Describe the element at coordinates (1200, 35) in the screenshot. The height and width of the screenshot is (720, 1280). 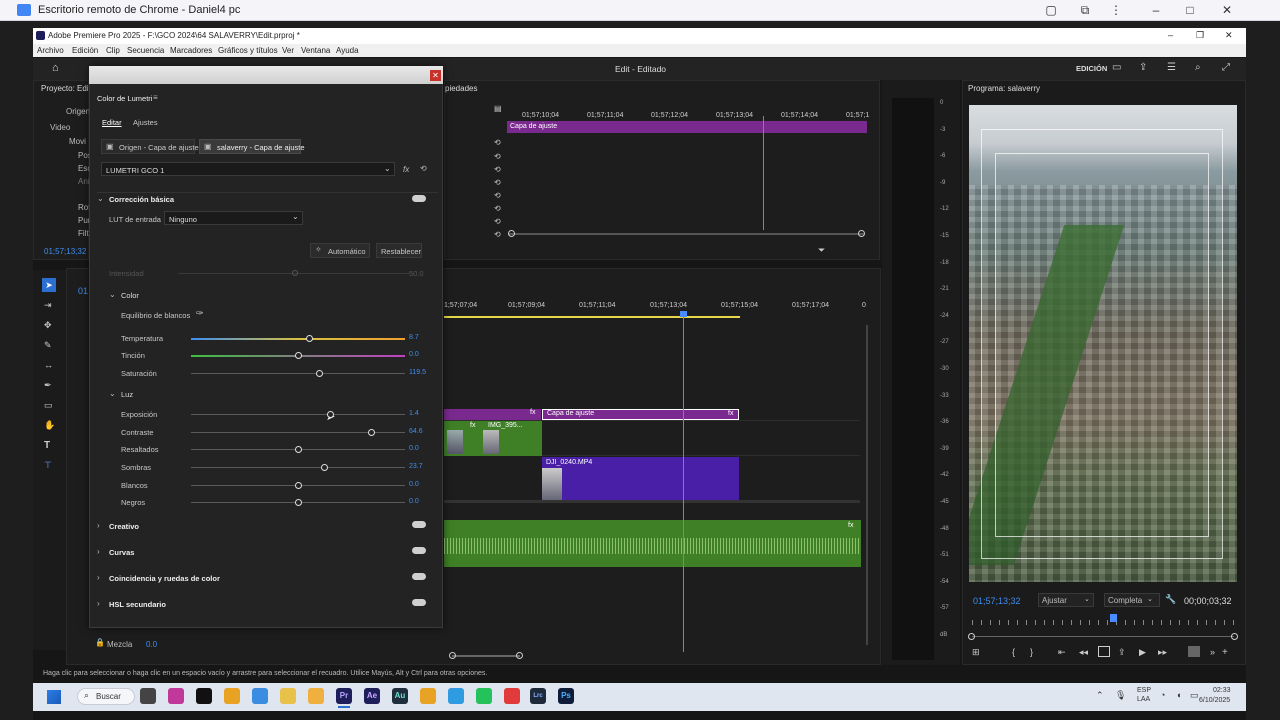
I see `pr-restore-icon: ❐` at that location.